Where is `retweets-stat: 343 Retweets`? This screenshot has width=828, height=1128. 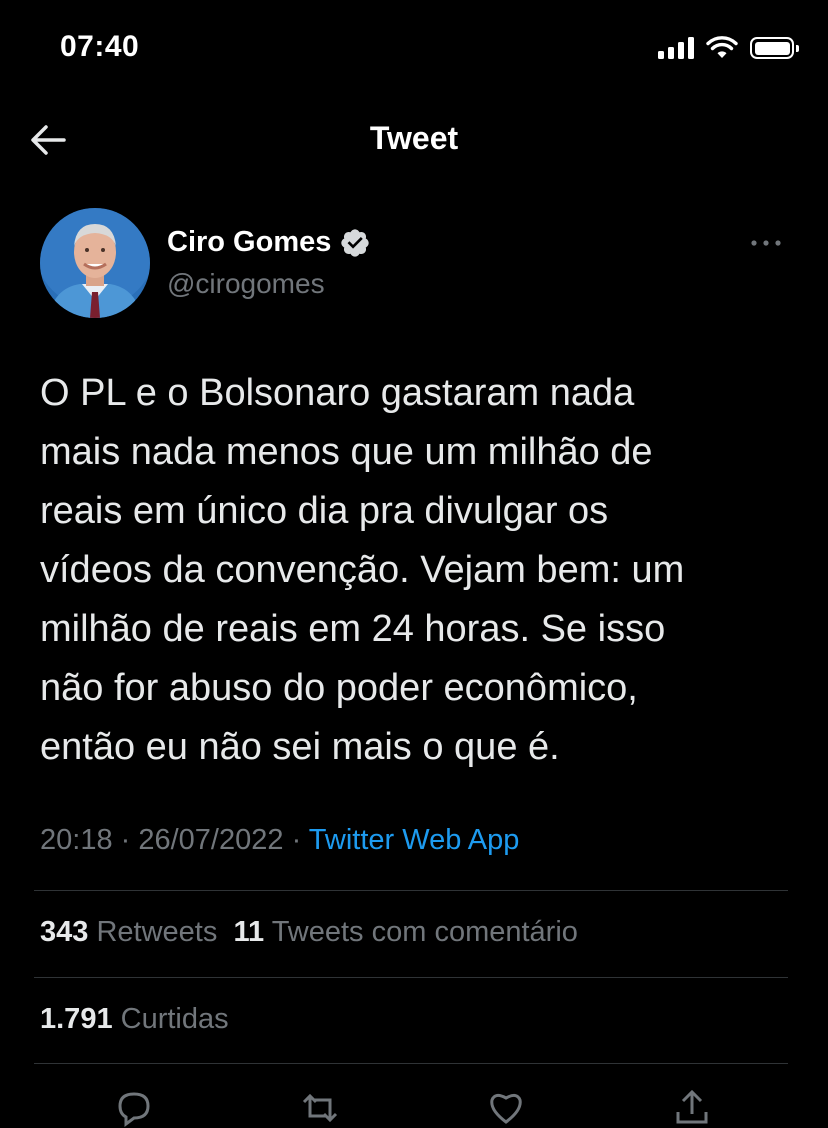 retweets-stat: 343 Retweets is located at coordinates (128, 932).